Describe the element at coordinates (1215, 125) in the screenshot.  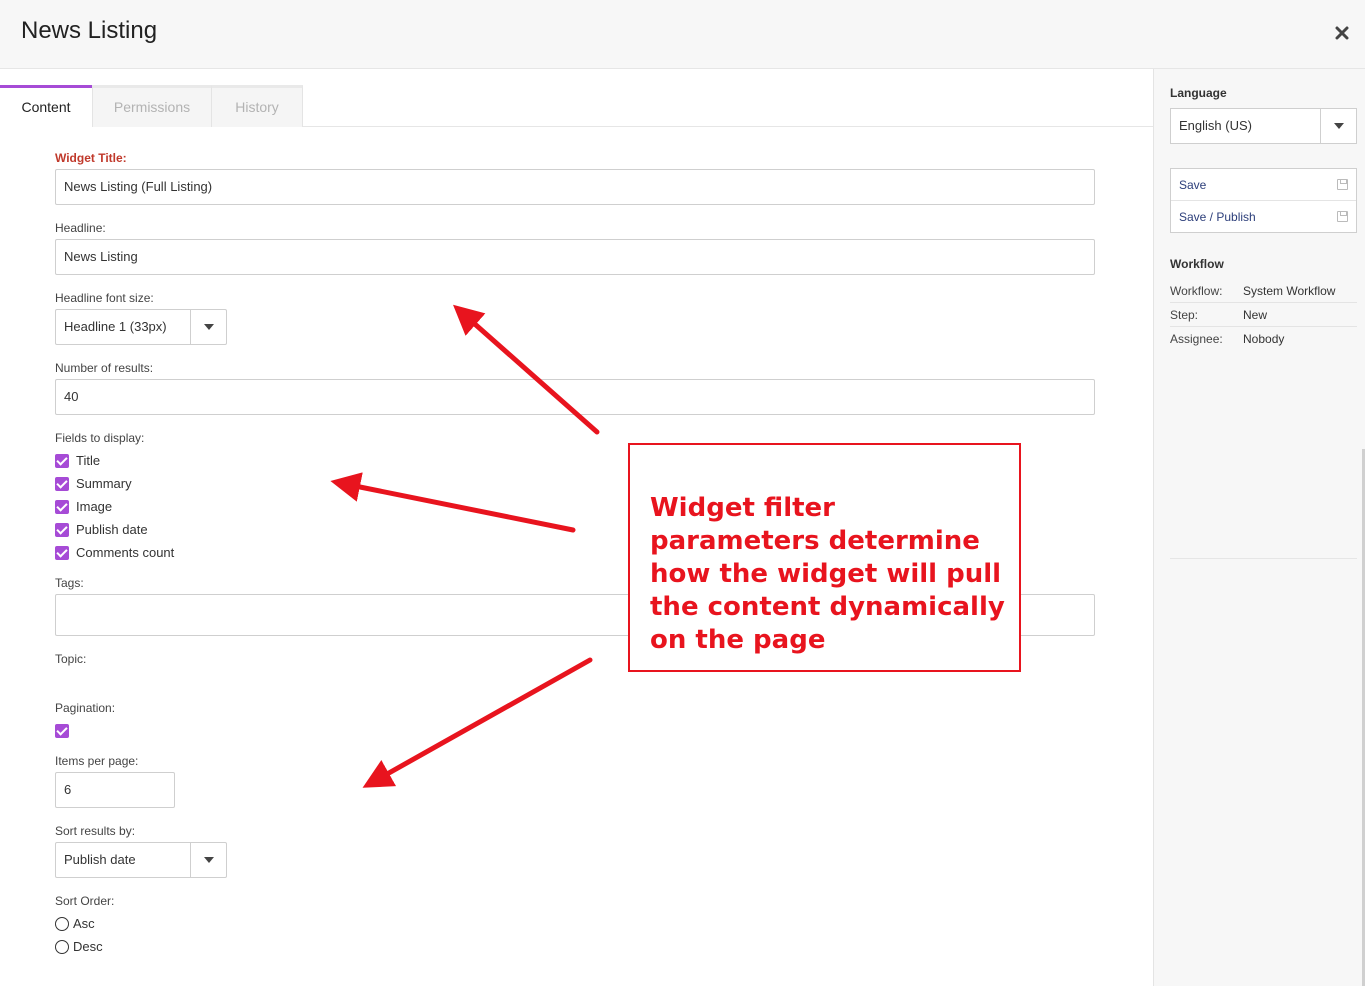
I see `language-value: English (US)` at that location.